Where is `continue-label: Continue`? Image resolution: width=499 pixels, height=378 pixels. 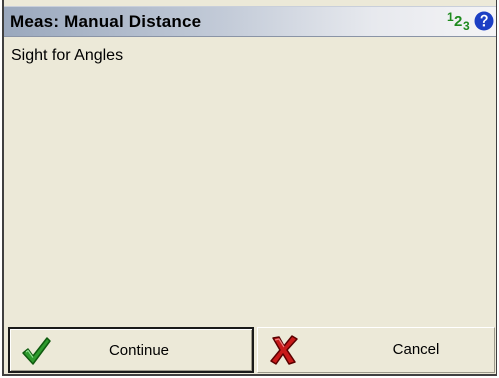 continue-label: Continue is located at coordinates (139, 350).